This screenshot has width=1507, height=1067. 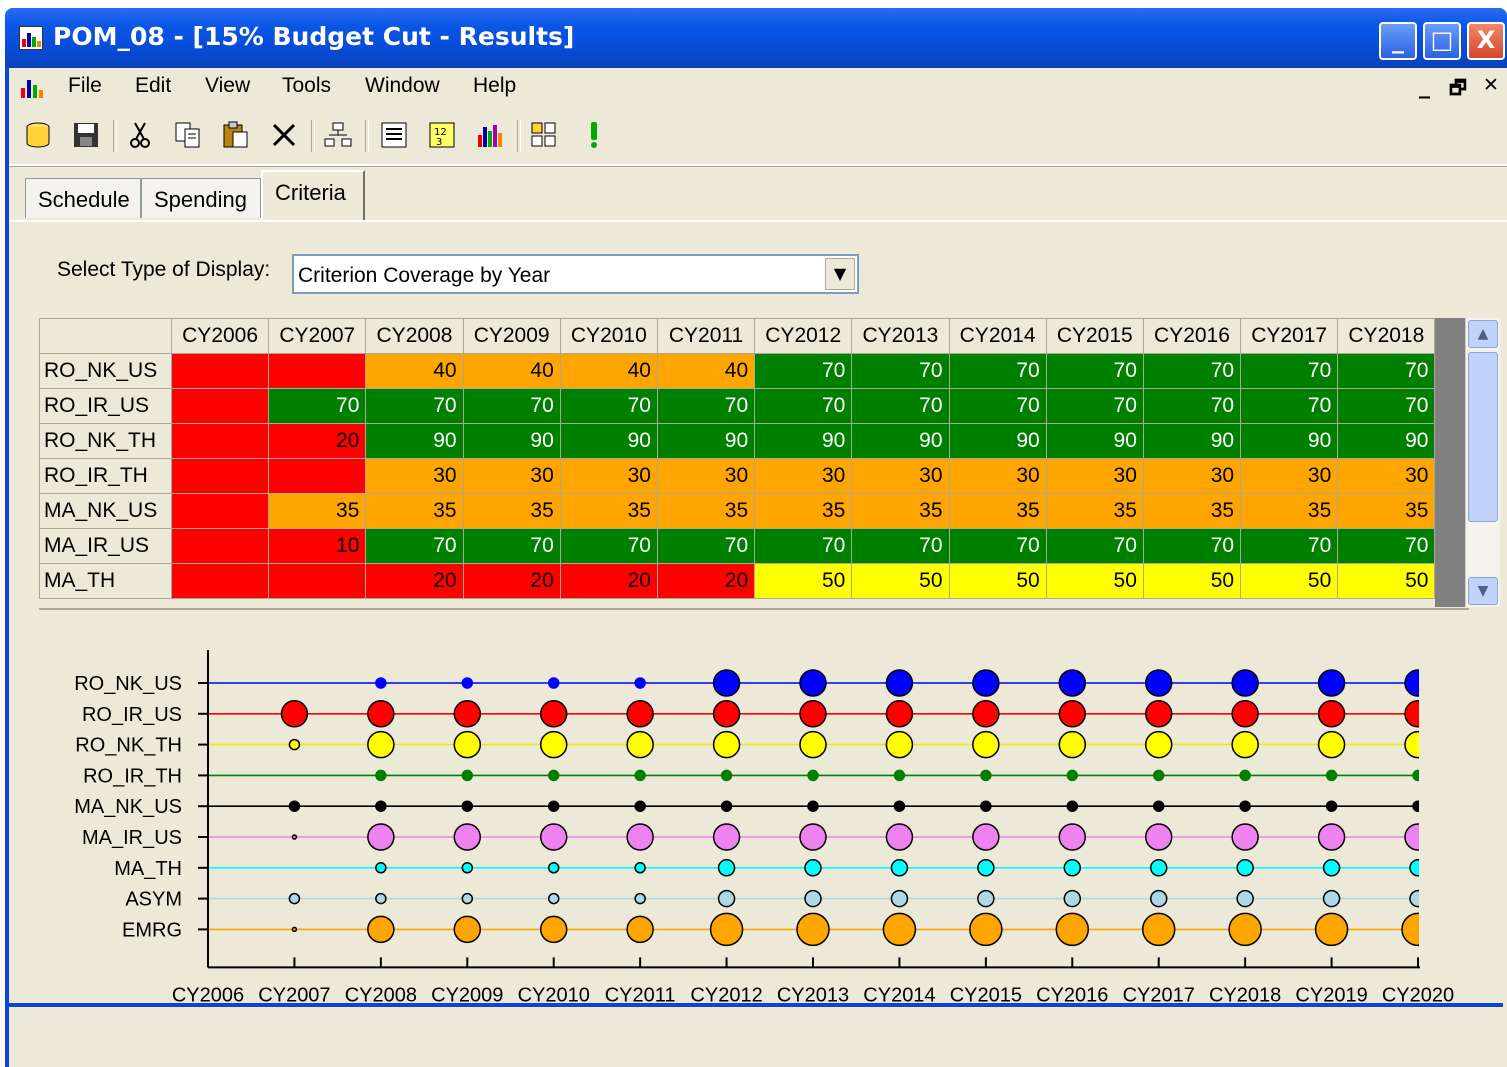 What do you see at coordinates (105, 546) in the screenshot?
I see `row-header: MA_IR_US` at bounding box center [105, 546].